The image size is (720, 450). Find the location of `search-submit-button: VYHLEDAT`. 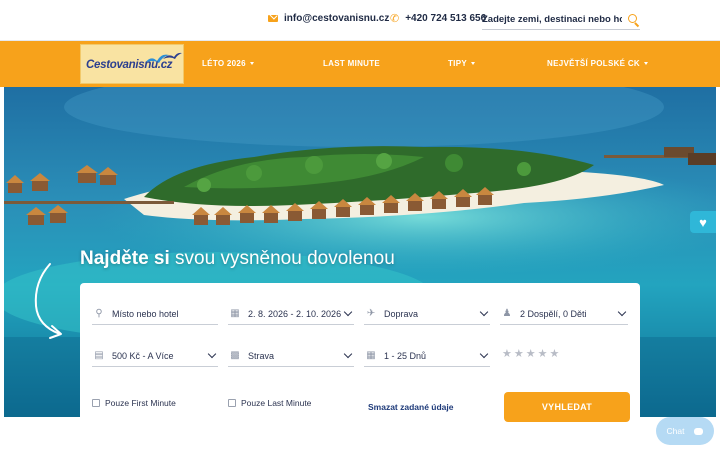

search-submit-button: VYHLEDAT is located at coordinates (567, 407).